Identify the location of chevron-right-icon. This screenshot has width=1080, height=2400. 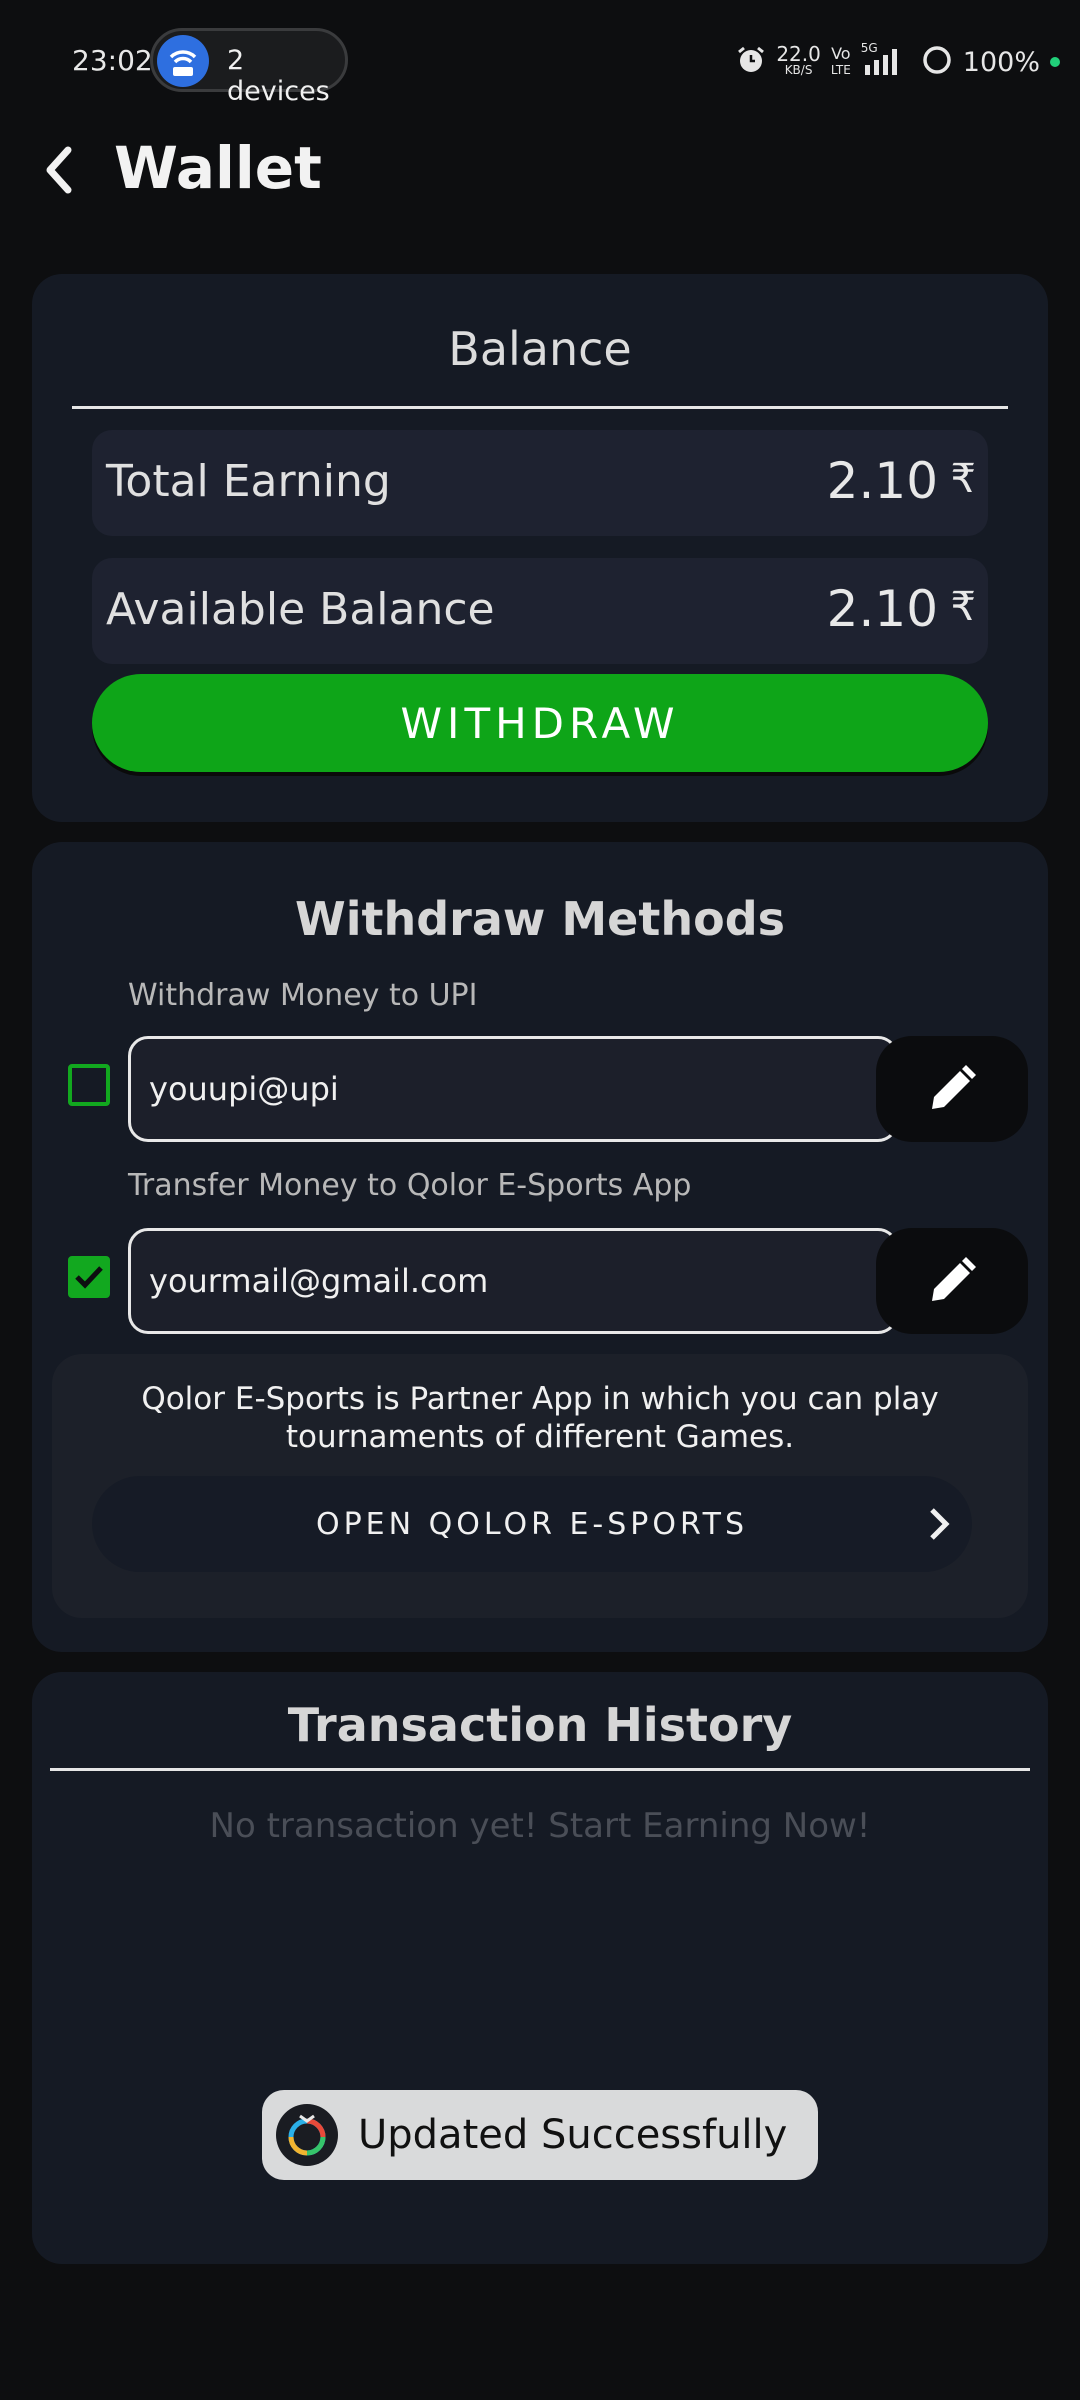
(940, 1524).